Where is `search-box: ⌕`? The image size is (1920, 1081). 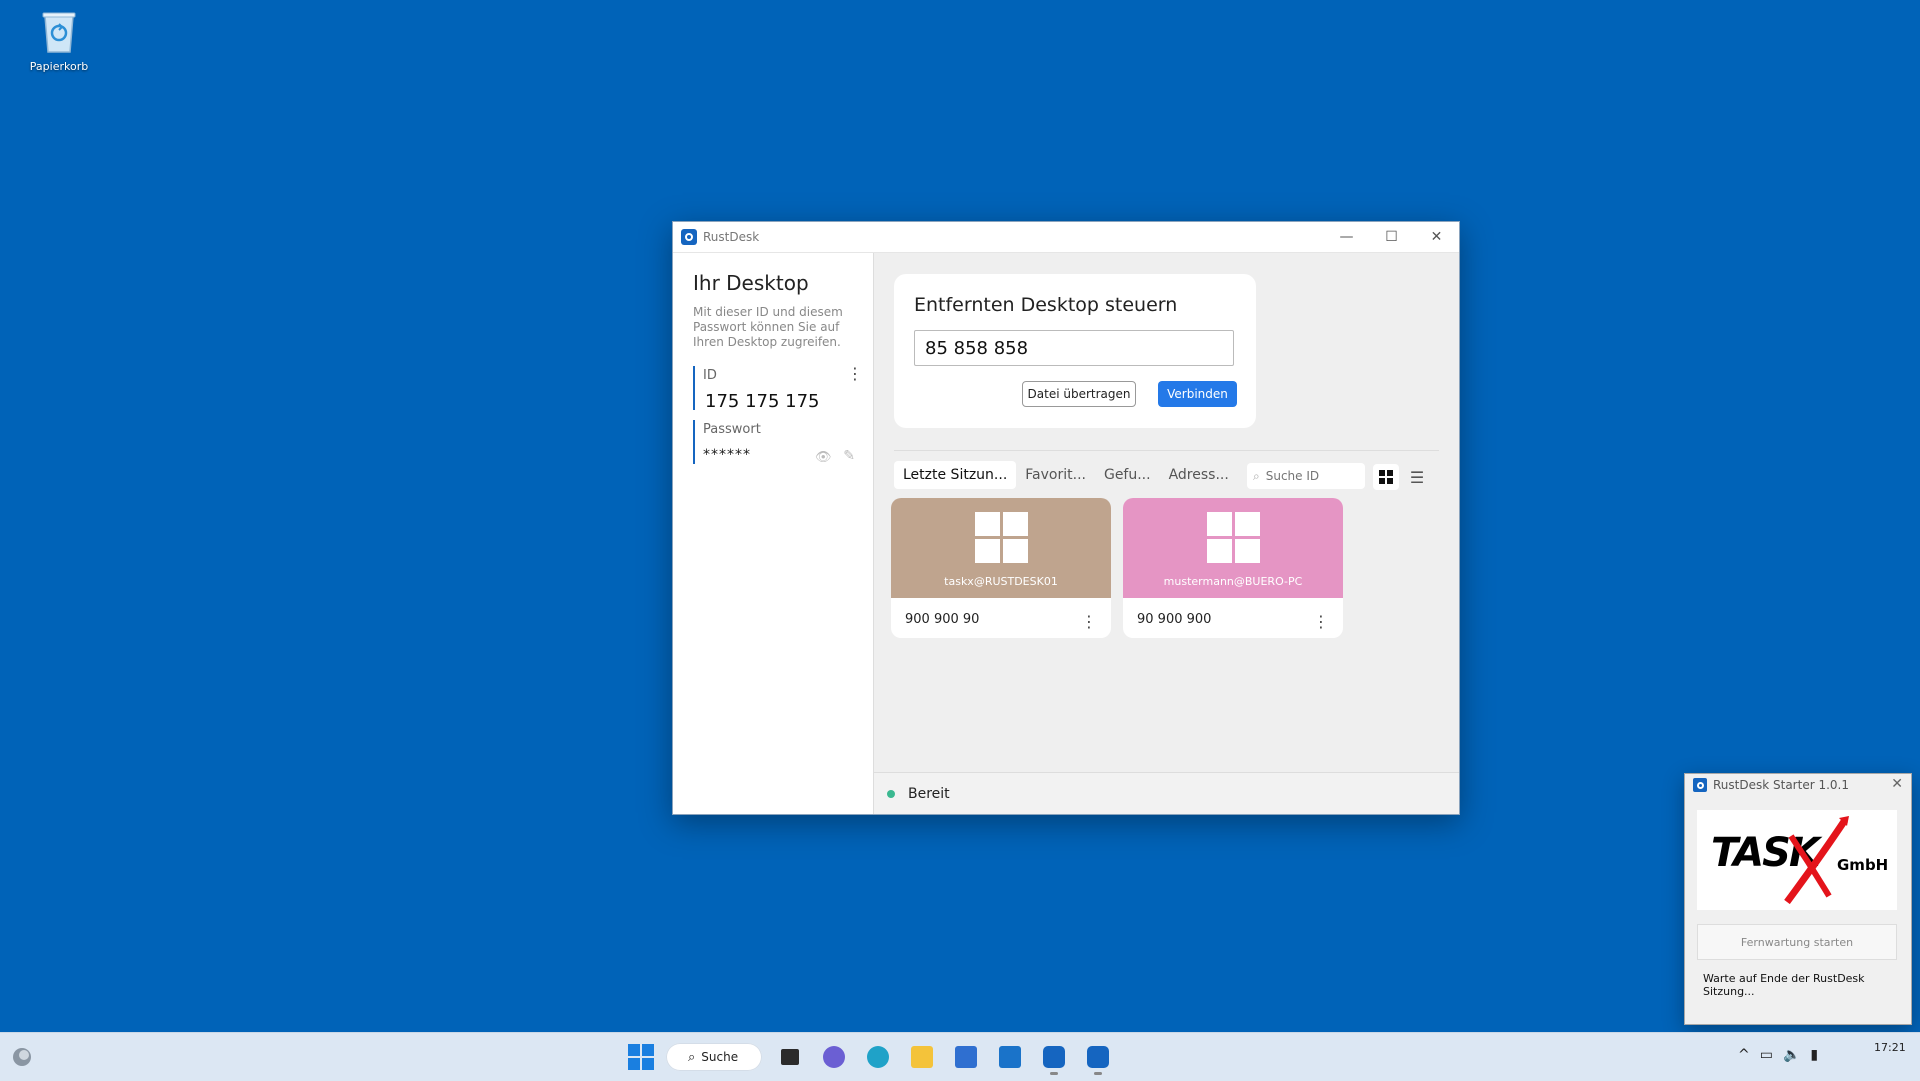
search-box: ⌕ is located at coordinates (1306, 476).